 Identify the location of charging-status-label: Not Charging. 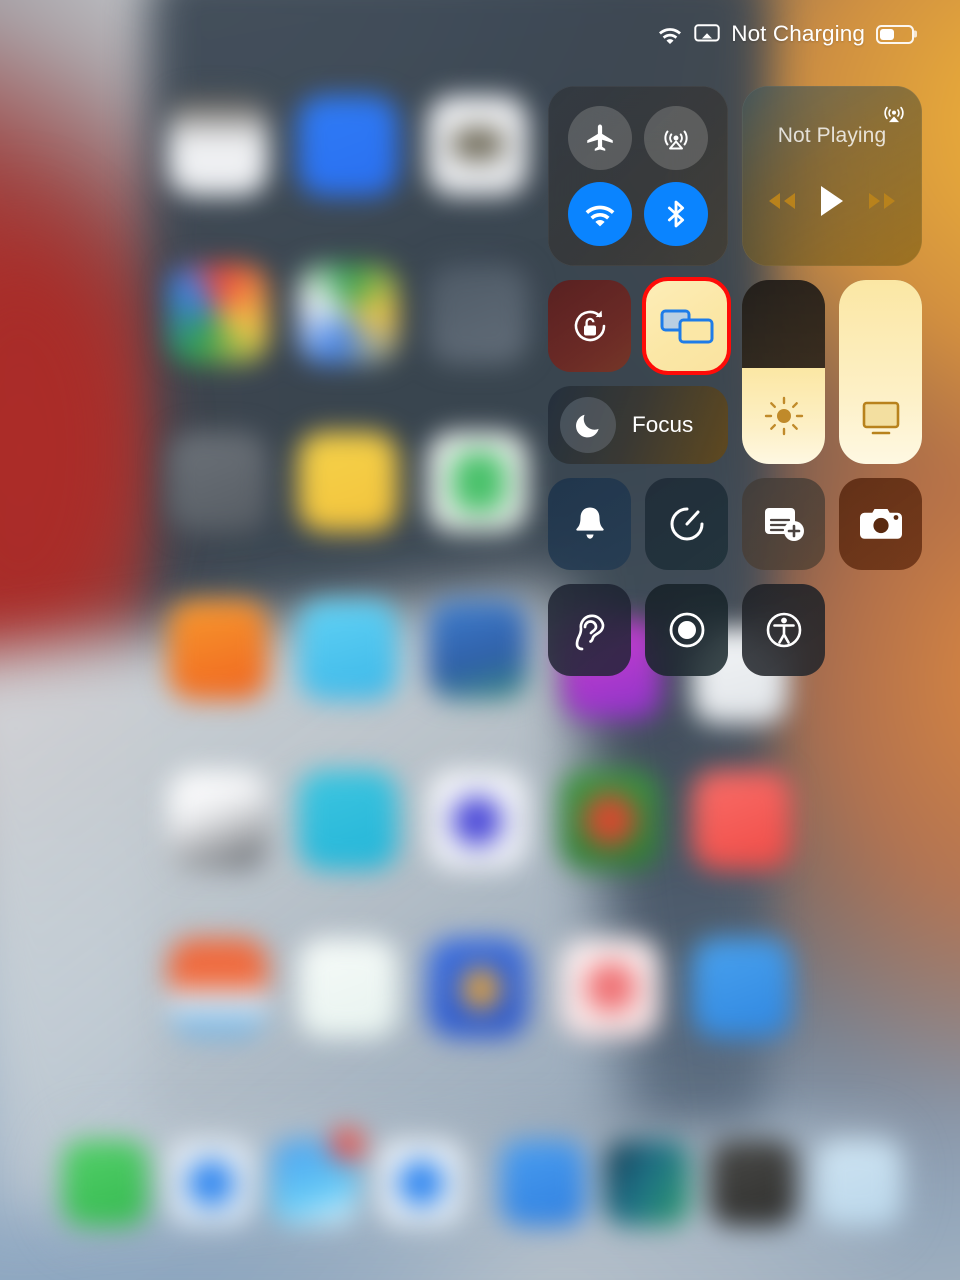
(798, 33).